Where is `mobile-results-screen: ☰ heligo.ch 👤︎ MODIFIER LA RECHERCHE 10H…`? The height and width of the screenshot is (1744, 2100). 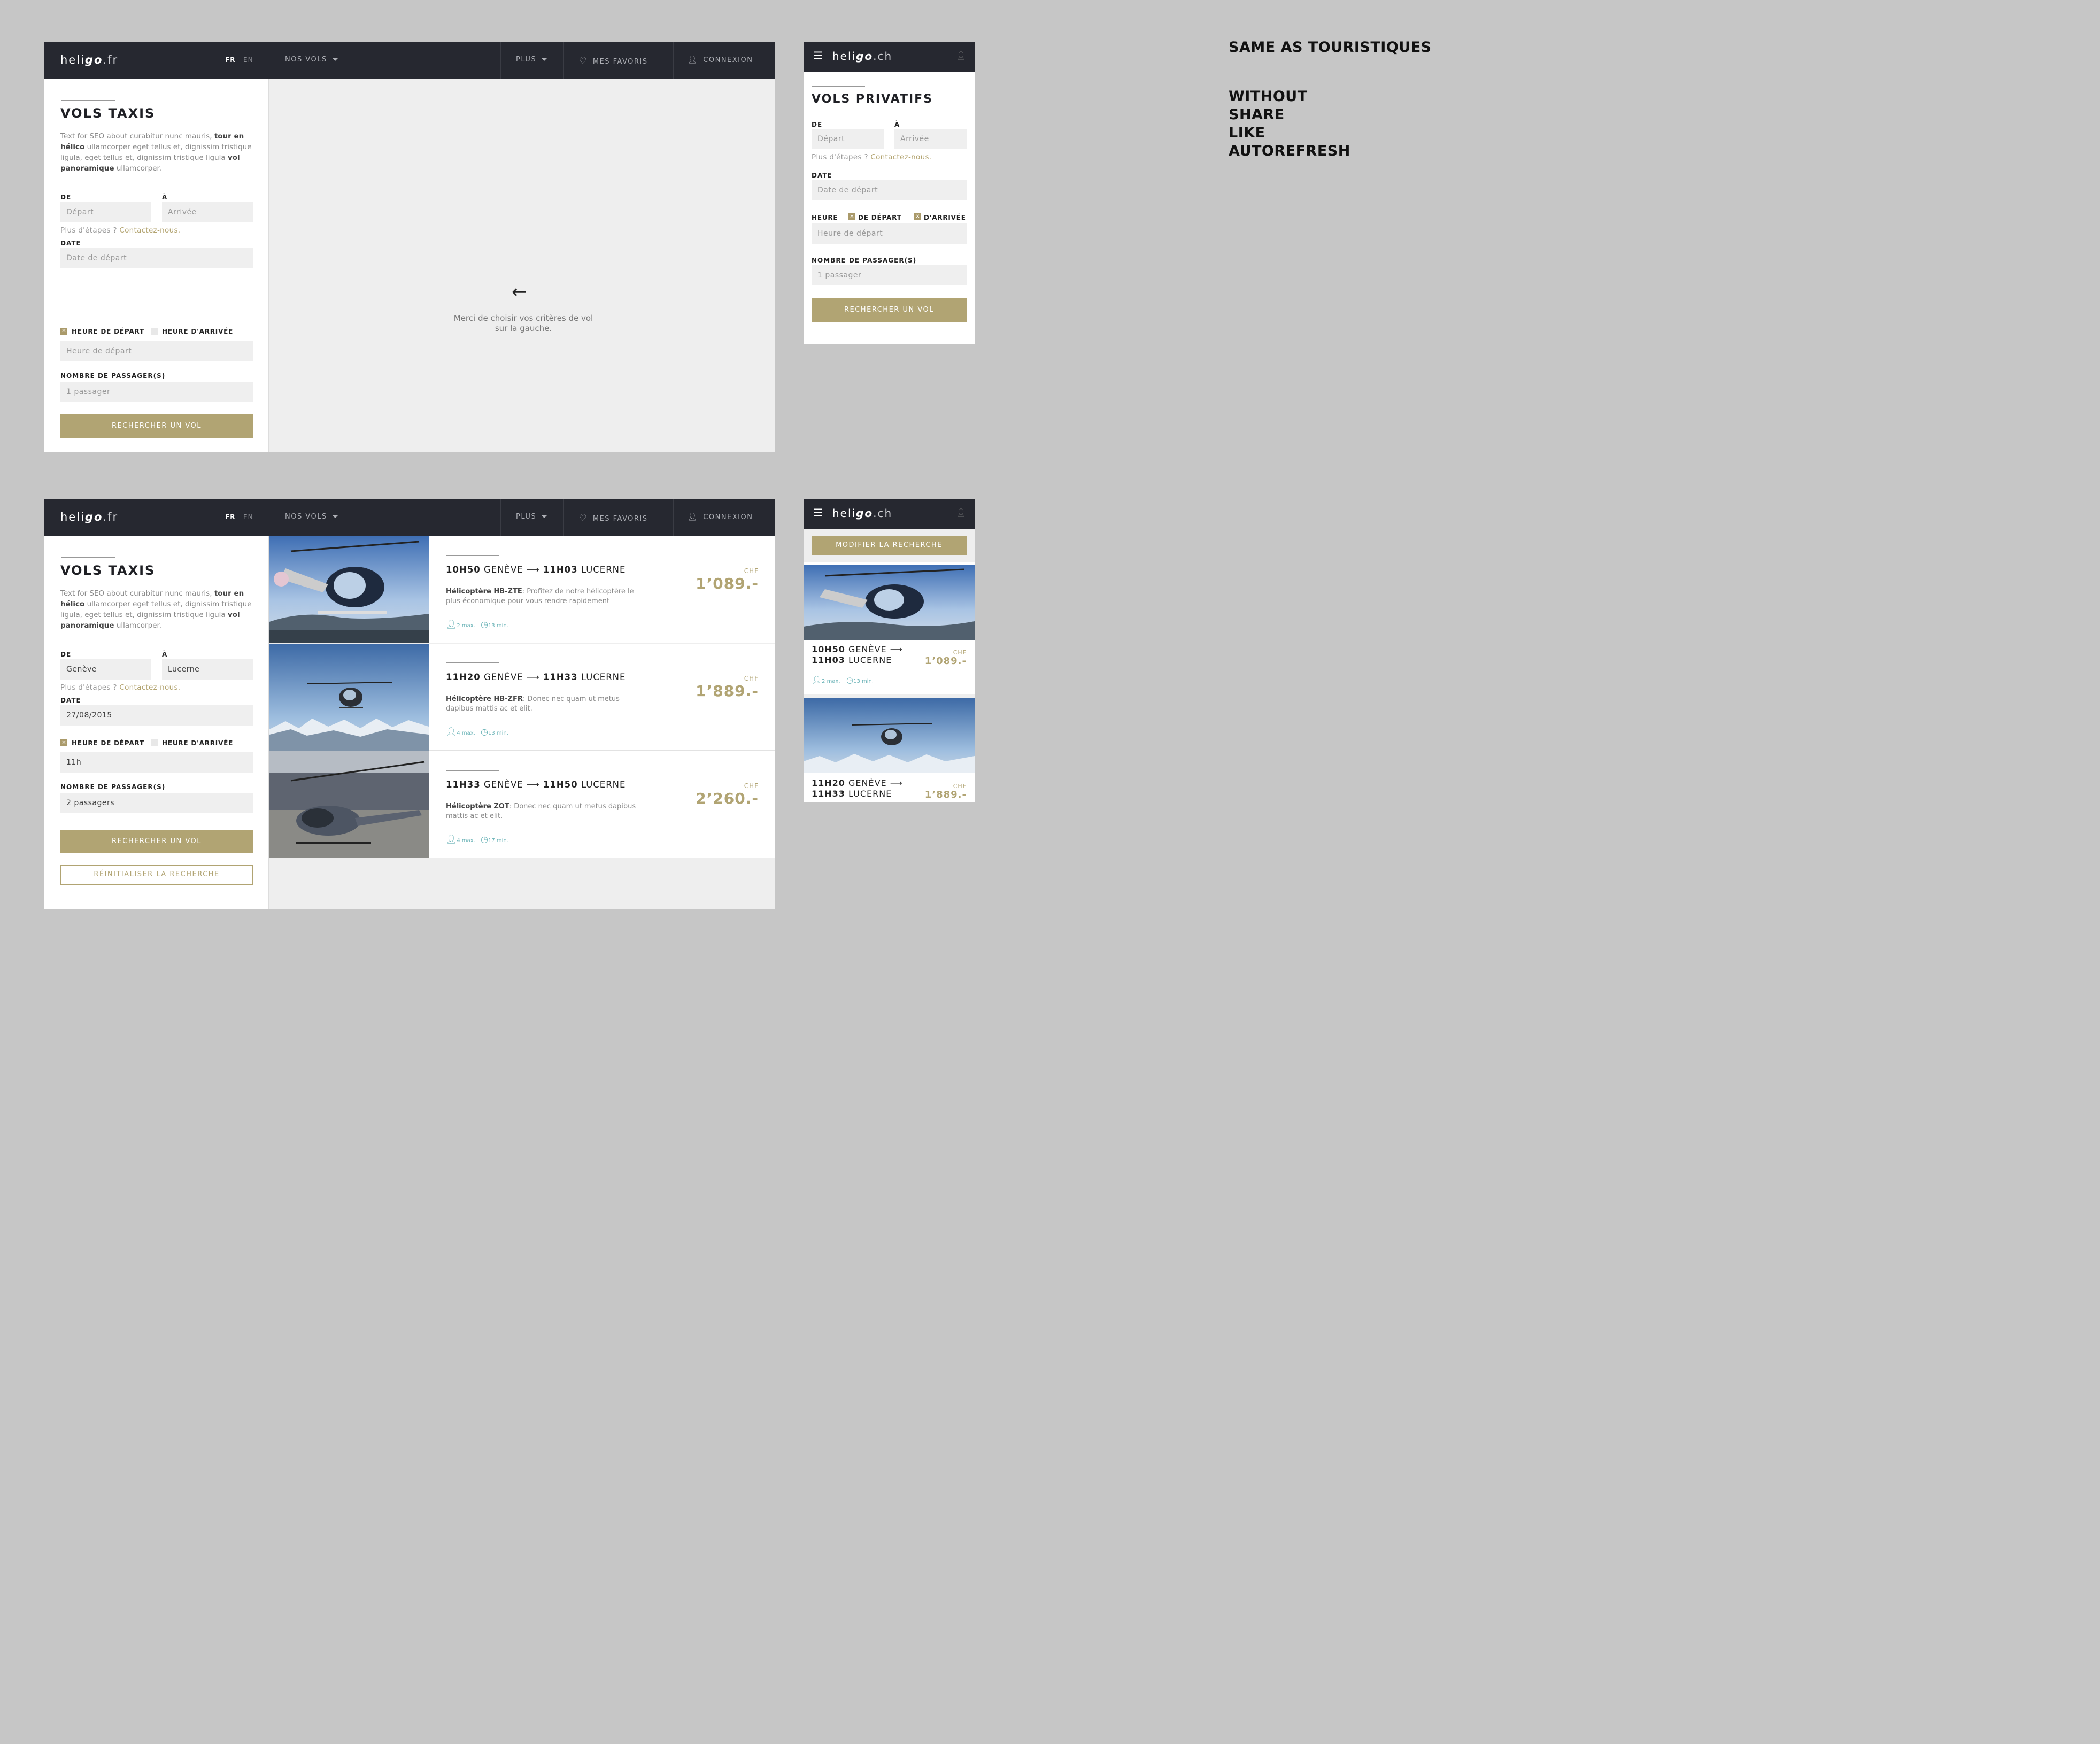 mobile-results-screen: ☰ heligo.ch 👤︎ MODIFIER LA RECHERCHE 10H… is located at coordinates (889, 650).